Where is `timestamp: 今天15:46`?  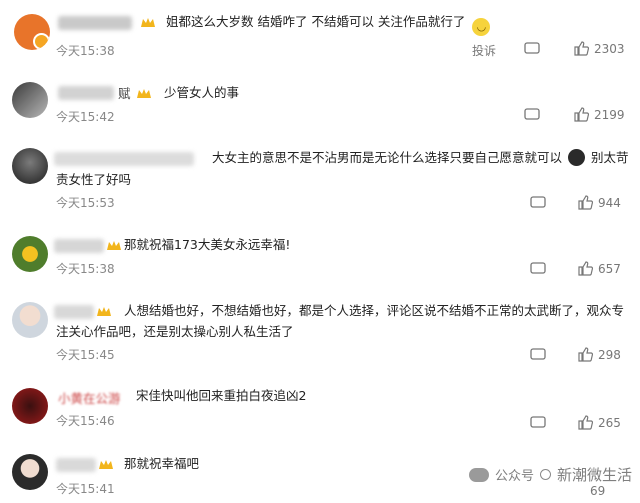
timestamp: 今天15:46 is located at coordinates (85, 421).